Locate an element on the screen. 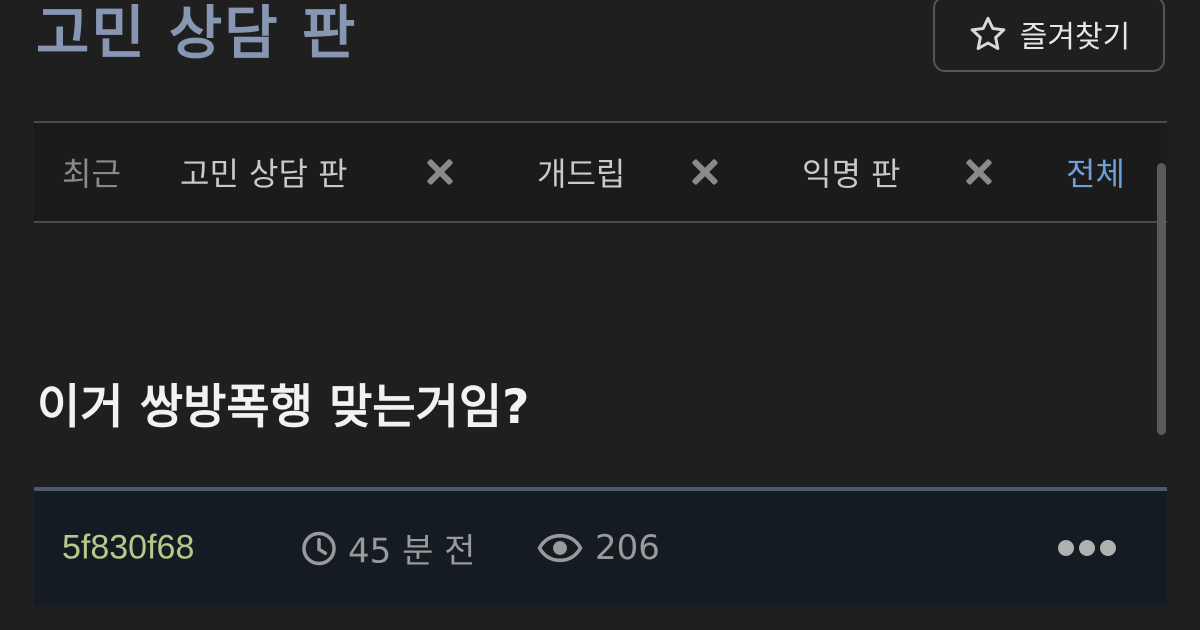 Image resolution: width=1200 pixels, height=630 pixels. post-title: 이거 쌍방폭행 맞는거임? is located at coordinates (283, 407).